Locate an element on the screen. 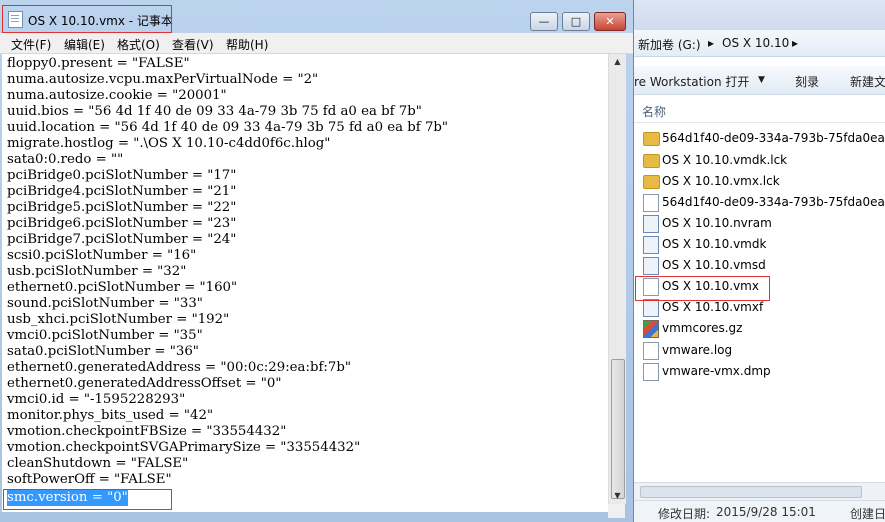 This screenshot has height=522, width=885. menu-view: 查看(V) is located at coordinates (193, 44).